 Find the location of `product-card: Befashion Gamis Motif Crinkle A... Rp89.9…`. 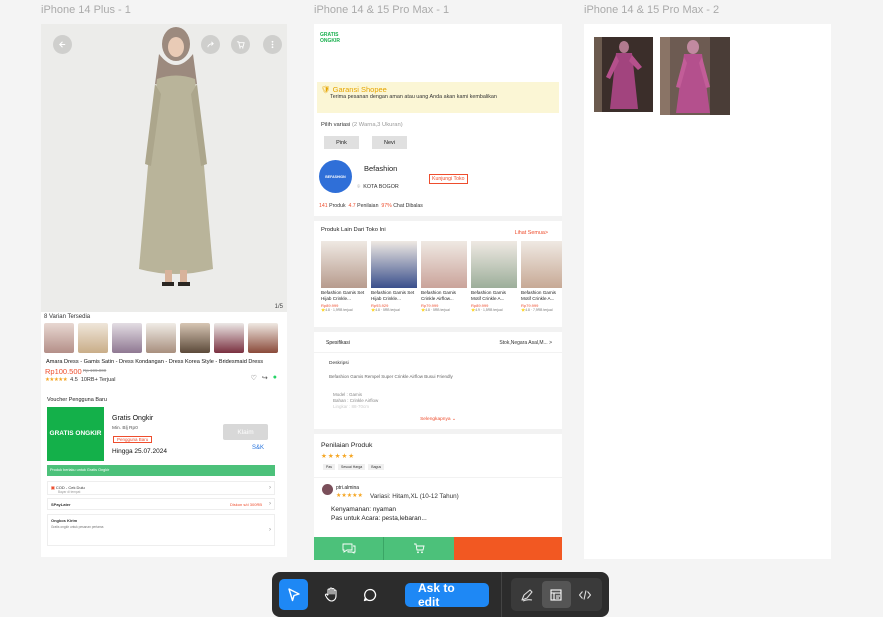

product-card: Befashion Gamis Motif Crinkle A... Rp89.9… is located at coordinates (494, 276).